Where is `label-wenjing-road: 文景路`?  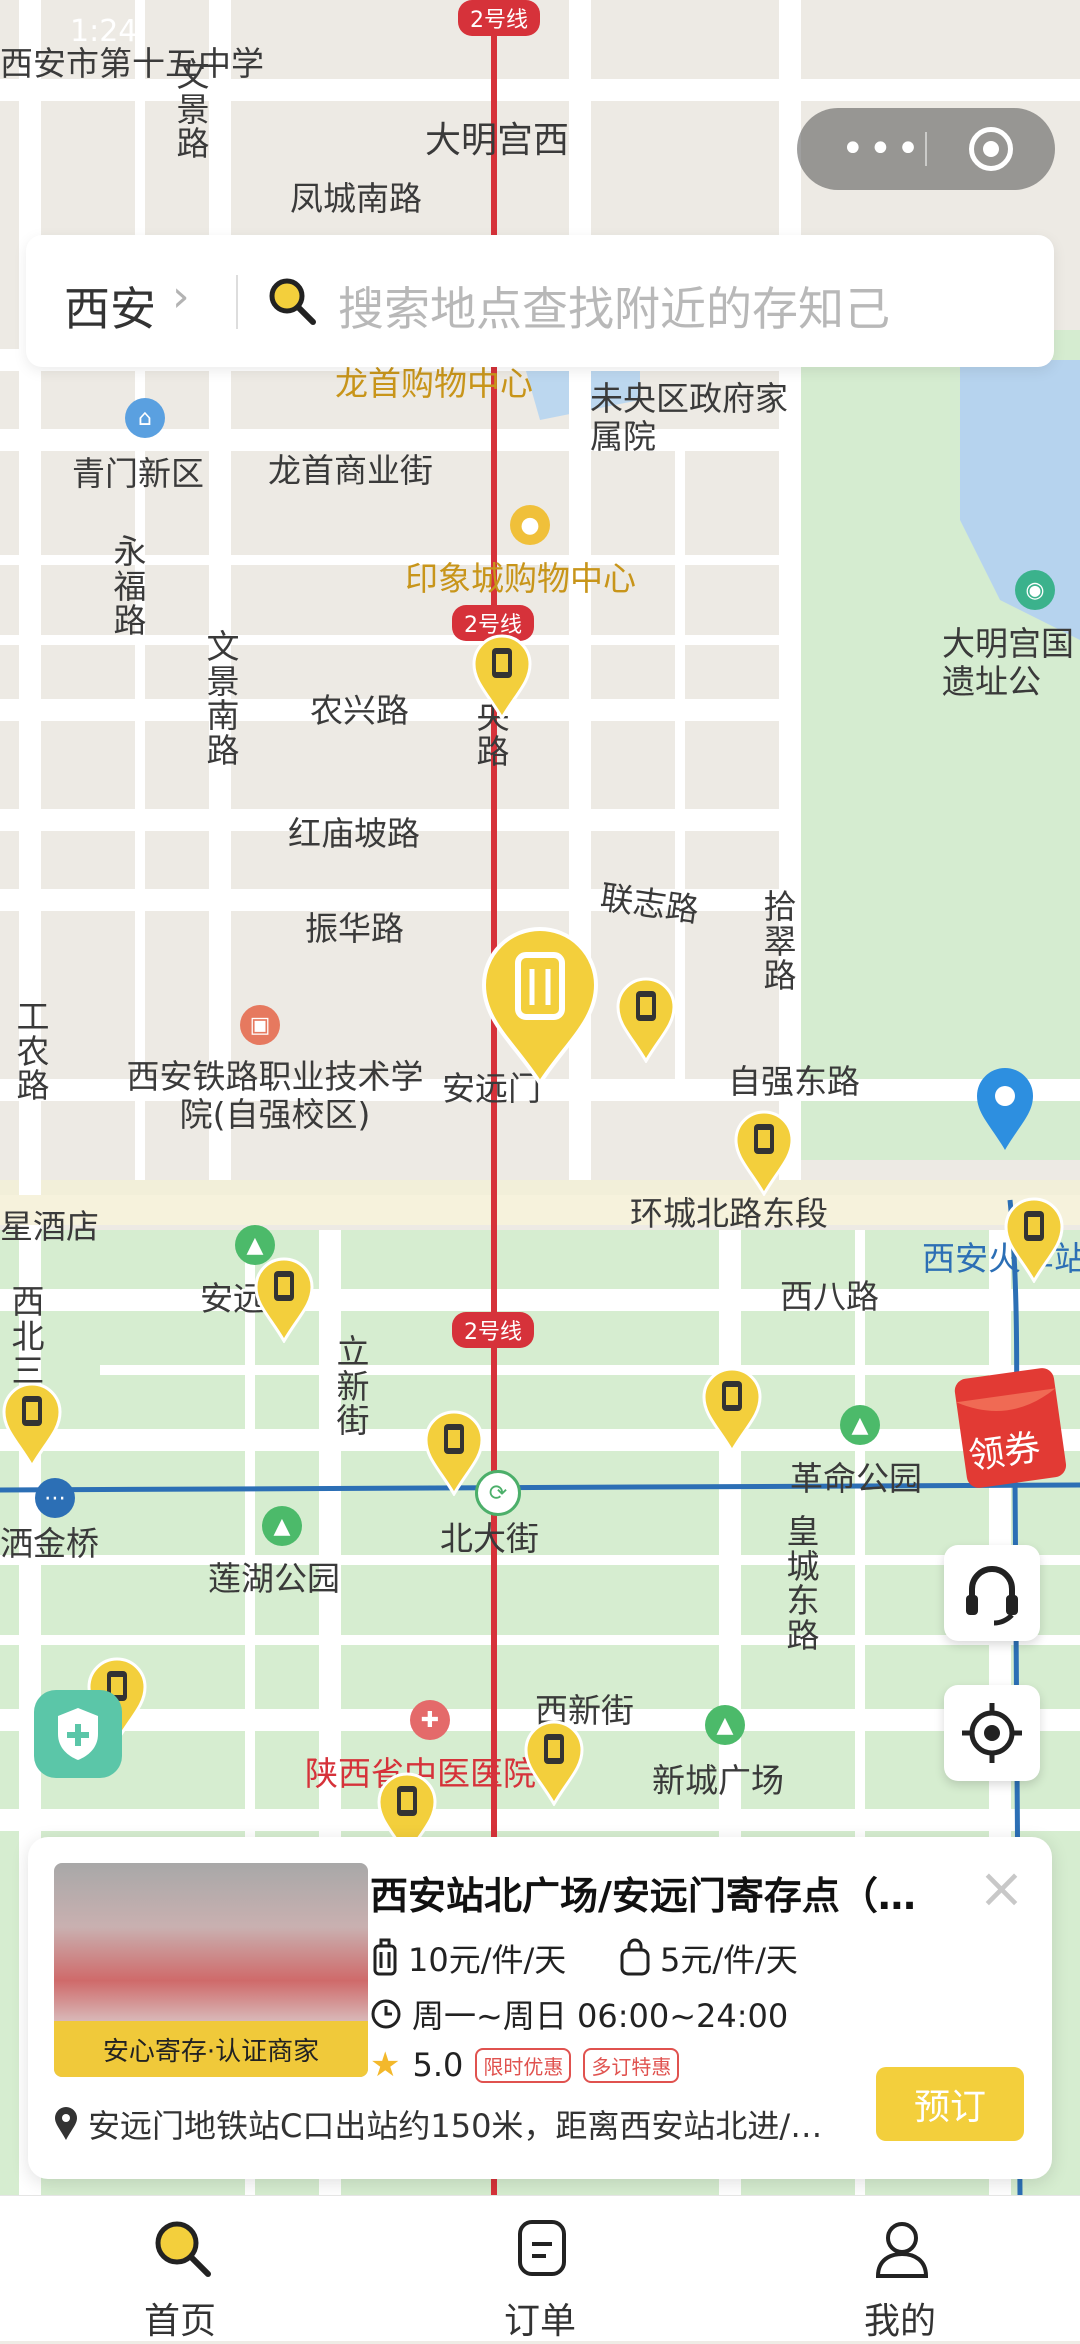 label-wenjing-road: 文景路 is located at coordinates (193, 109).